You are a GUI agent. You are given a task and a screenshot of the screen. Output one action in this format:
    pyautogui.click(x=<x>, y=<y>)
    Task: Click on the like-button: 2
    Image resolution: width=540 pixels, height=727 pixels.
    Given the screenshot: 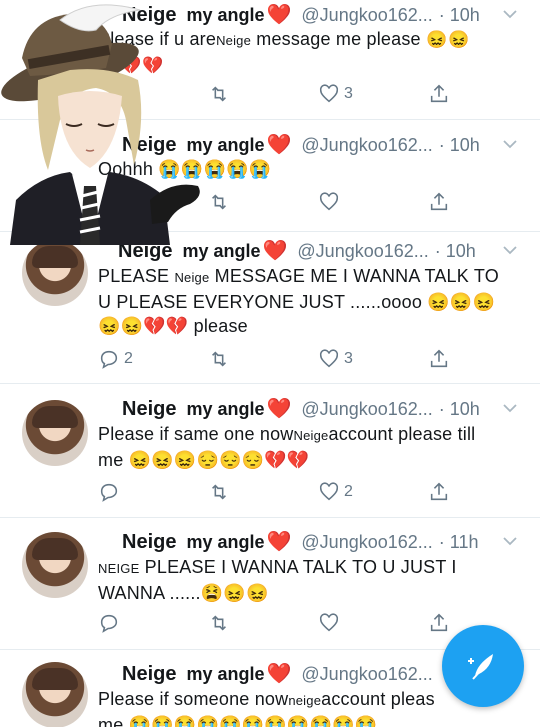 What is the action you would take?
    pyautogui.click(x=338, y=492)
    